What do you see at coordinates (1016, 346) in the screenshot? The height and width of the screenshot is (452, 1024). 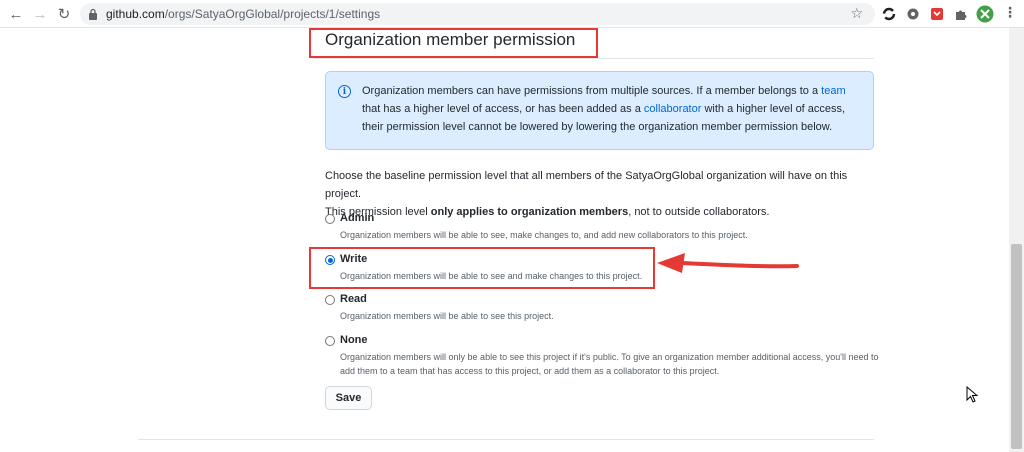 I see `scrollbar-thumb` at bounding box center [1016, 346].